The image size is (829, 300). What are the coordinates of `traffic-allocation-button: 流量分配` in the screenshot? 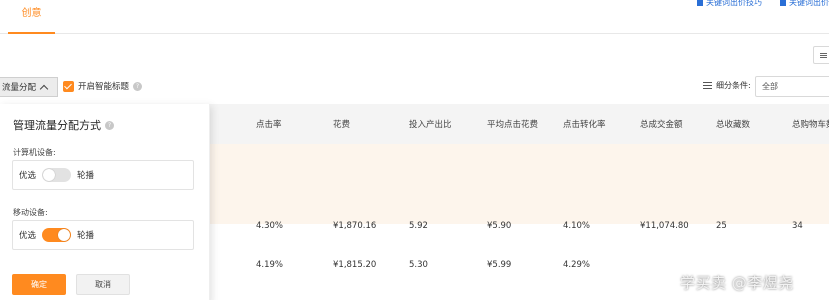 It's located at (29, 87).